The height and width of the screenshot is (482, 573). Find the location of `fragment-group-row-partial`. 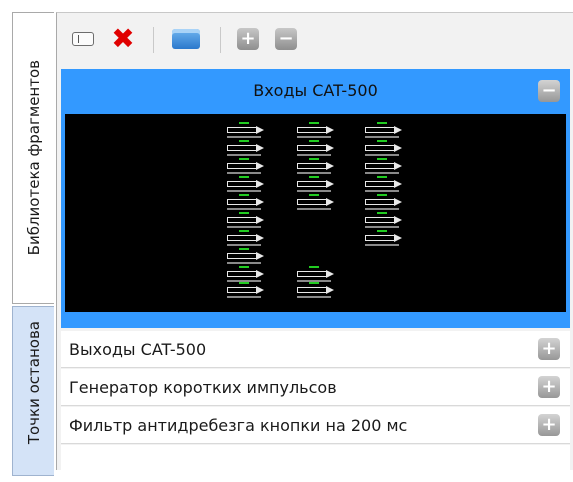

fragment-group-row-partial is located at coordinates (315, 463).